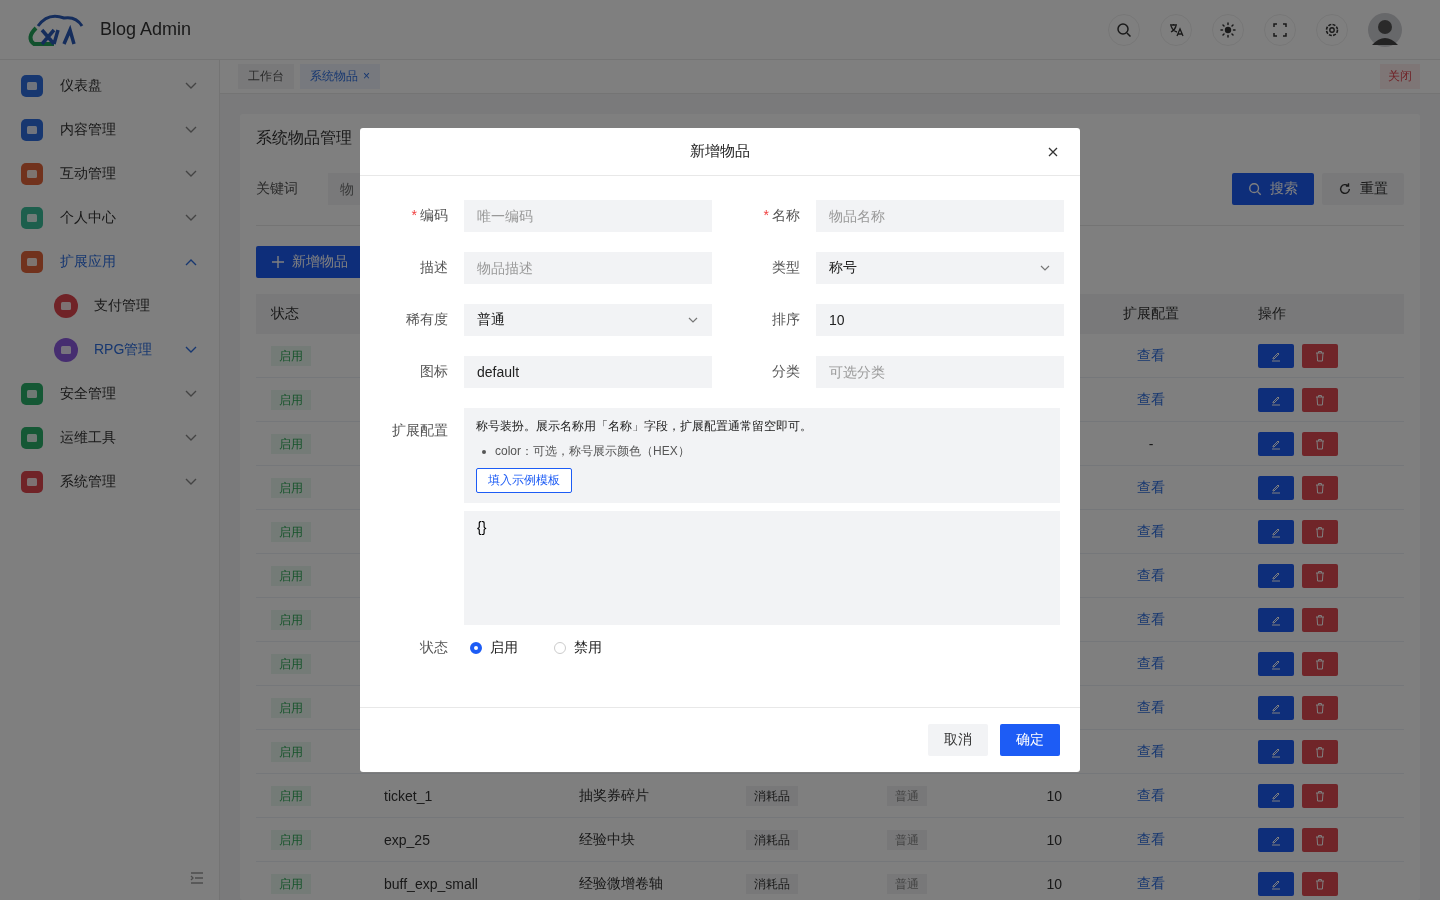 The image size is (1440, 900). What do you see at coordinates (109, 438) in the screenshot?
I see `menu-item: 运维工具` at bounding box center [109, 438].